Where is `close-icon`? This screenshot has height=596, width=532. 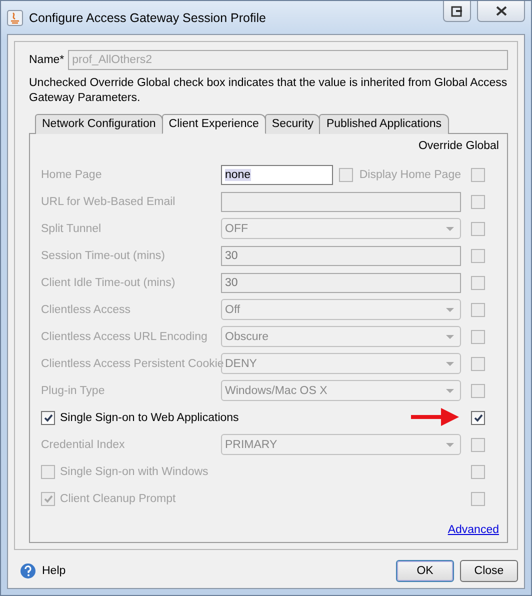
close-icon is located at coordinates (501, 11).